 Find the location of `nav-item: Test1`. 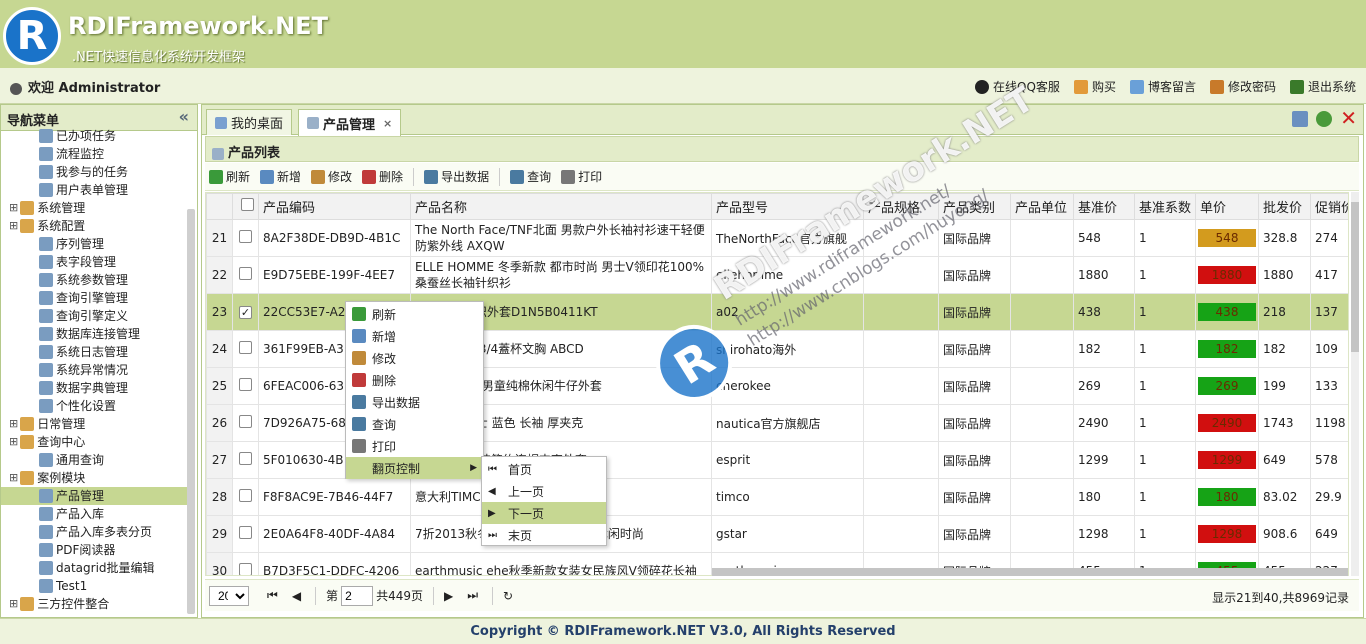

nav-item: Test1 is located at coordinates (94, 586).